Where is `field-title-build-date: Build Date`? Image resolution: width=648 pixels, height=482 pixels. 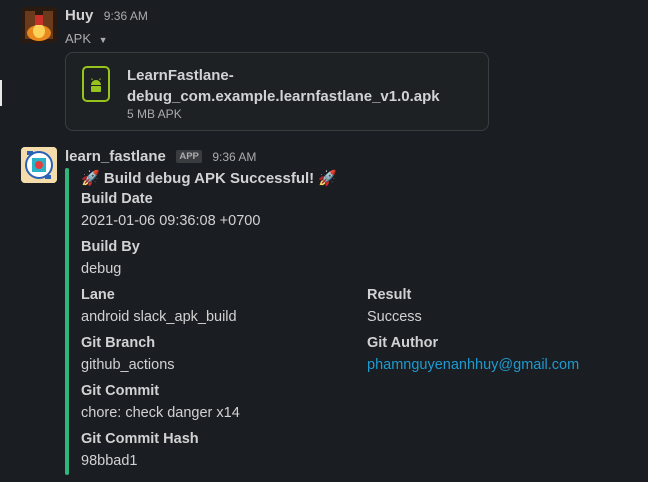 field-title-build-date: Build Date is located at coordinates (117, 199).